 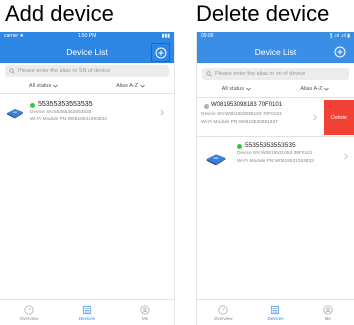 I want to click on device-sn-line: Device SN:W0819531053 38F0101, so click(x=275, y=153).